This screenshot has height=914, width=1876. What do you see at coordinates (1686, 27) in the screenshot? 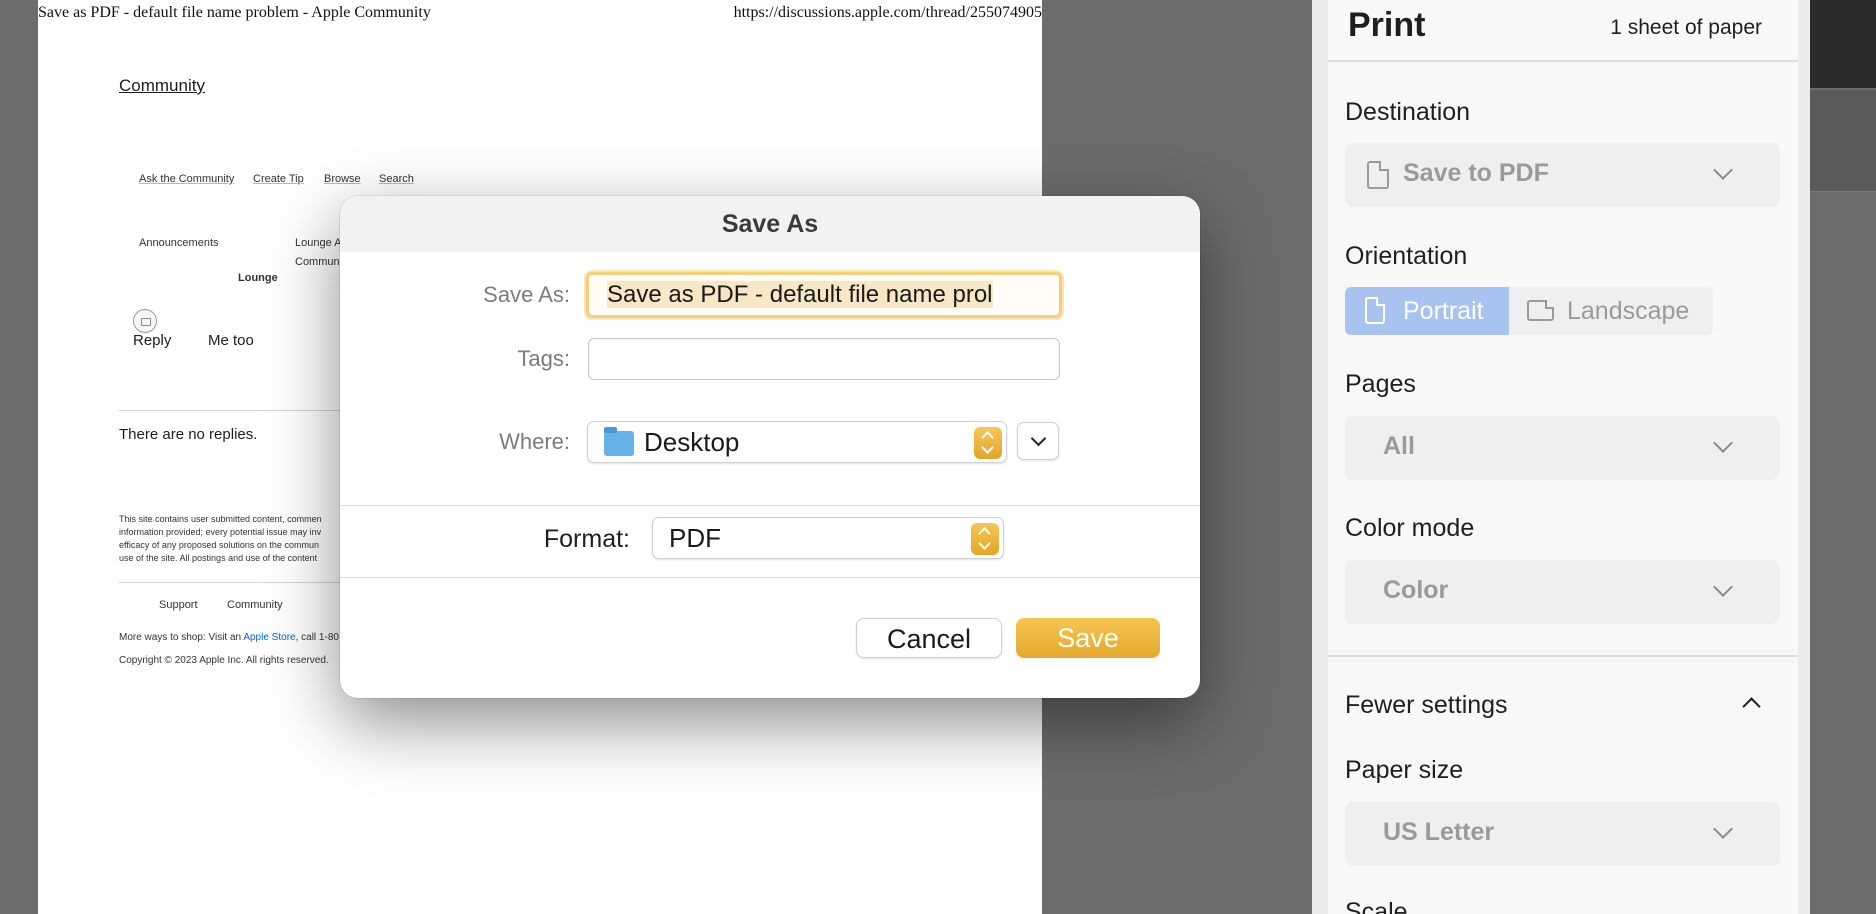
I see `sheet-count: 1 sheet of paper` at bounding box center [1686, 27].